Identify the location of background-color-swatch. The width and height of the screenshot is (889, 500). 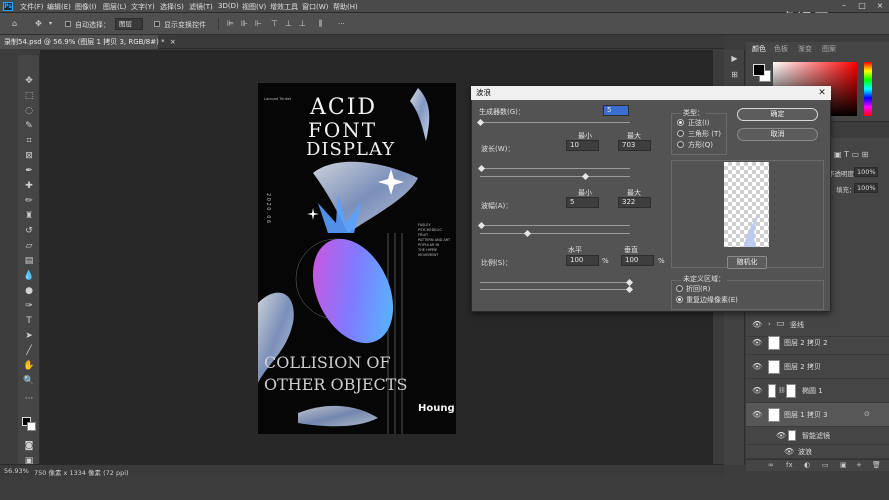
(31, 426).